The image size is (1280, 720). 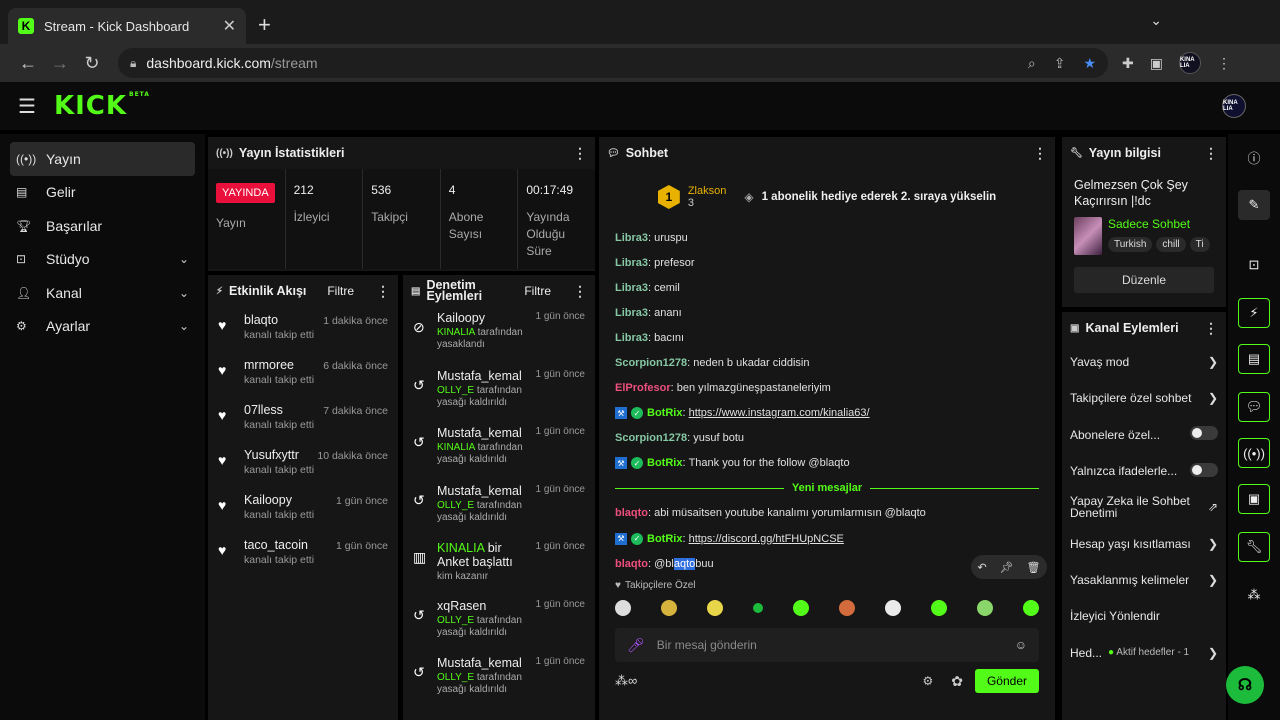 What do you see at coordinates (1245, 685) in the screenshot?
I see `help-chat-icon: ☊` at bounding box center [1245, 685].